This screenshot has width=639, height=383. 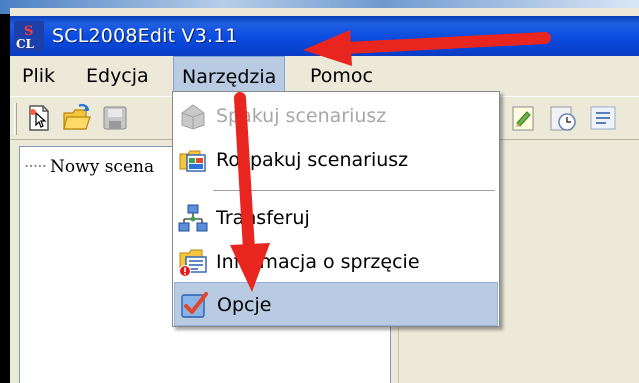 I want to click on new-file-icon, so click(x=39, y=118).